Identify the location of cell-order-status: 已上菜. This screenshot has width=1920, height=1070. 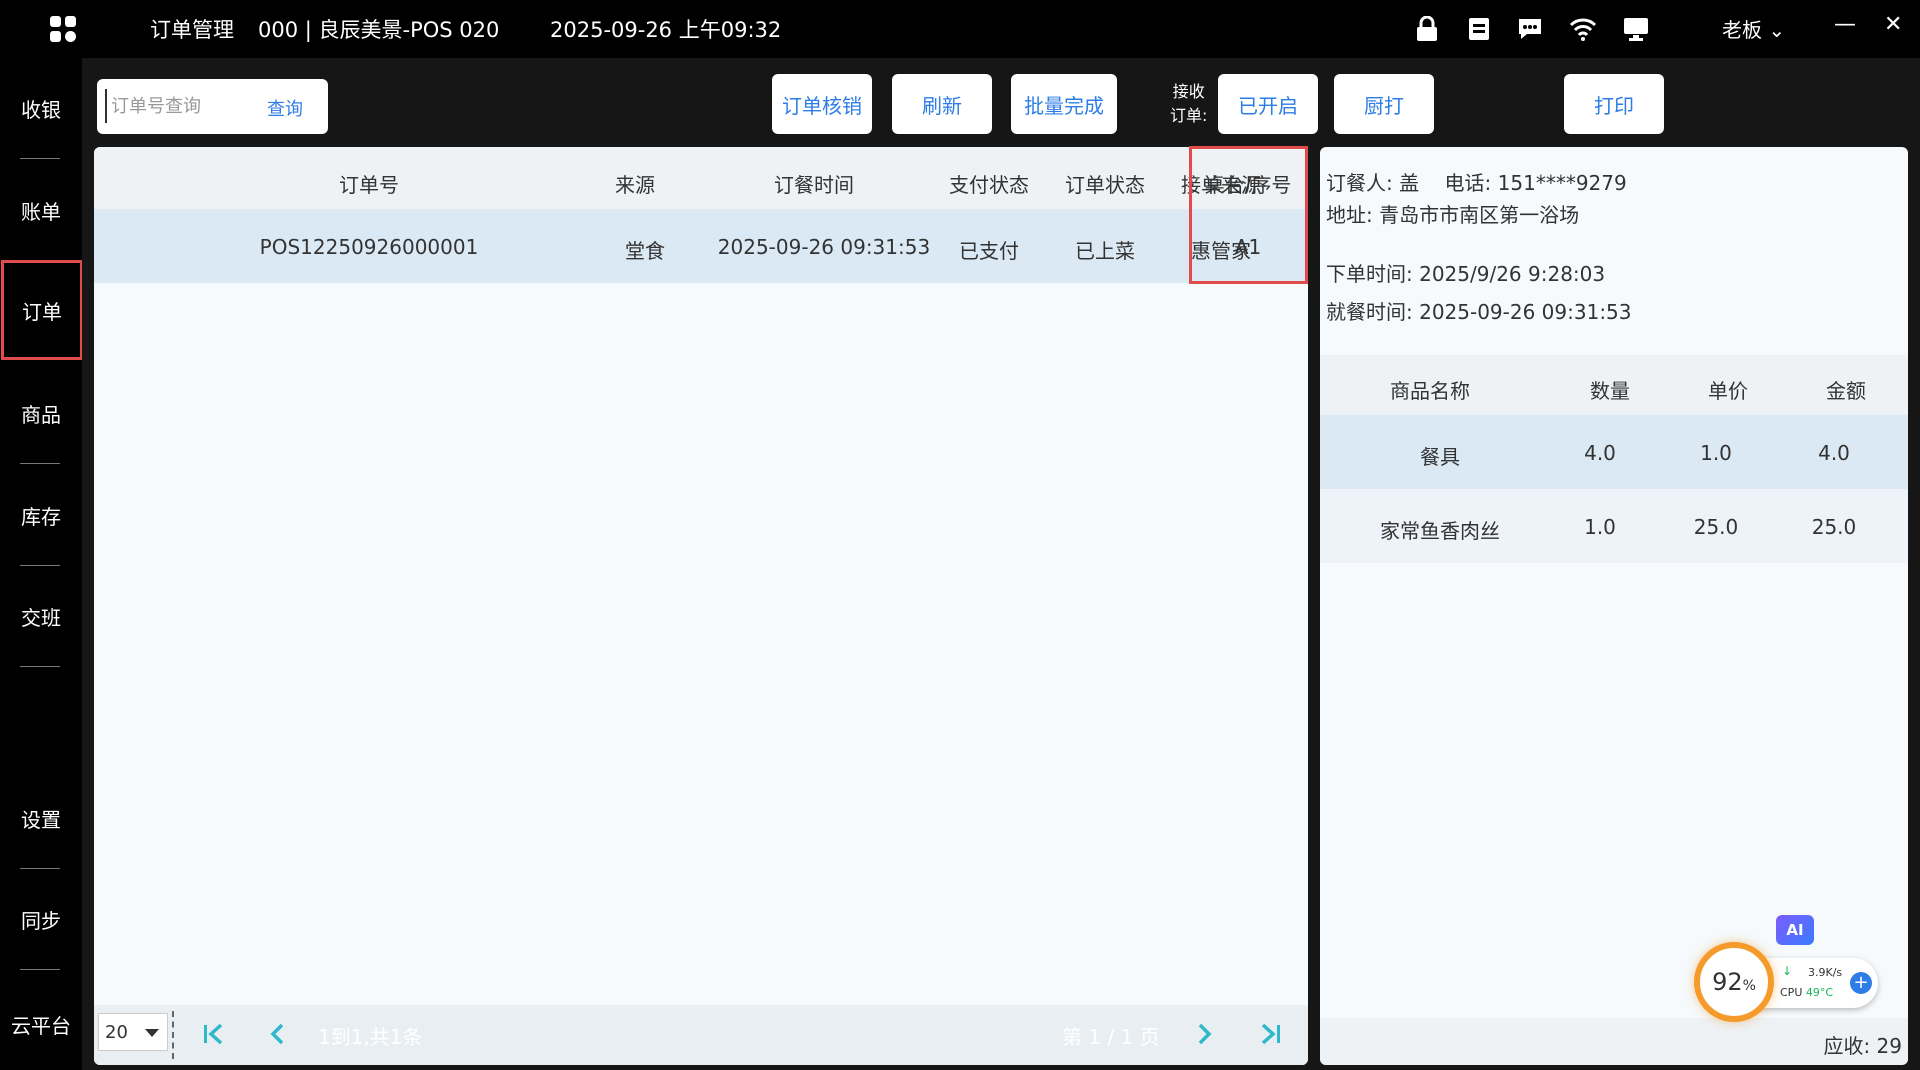
(1105, 251).